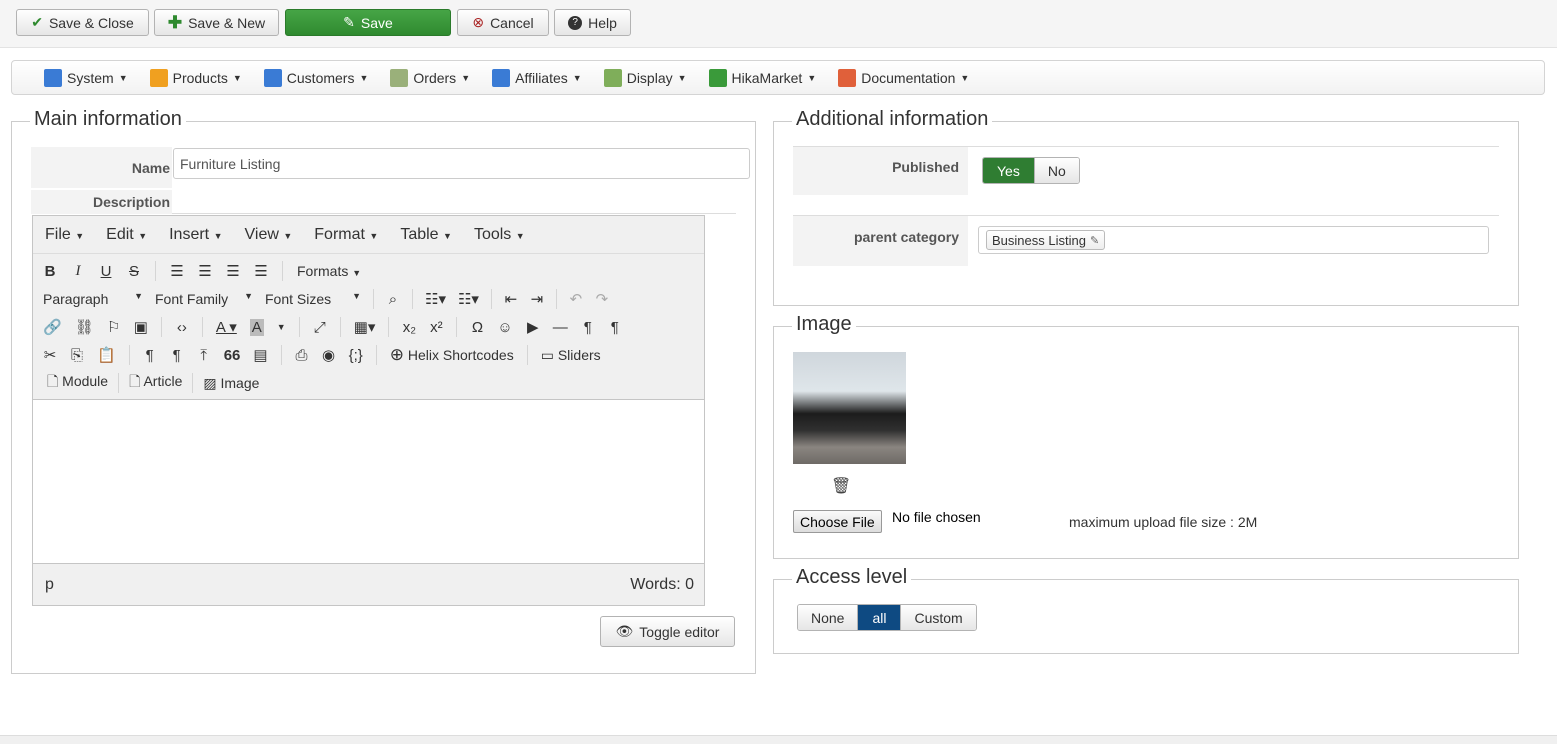 The height and width of the screenshot is (744, 1557). I want to click on editor-menu-edit: Edit ▼, so click(126, 235).